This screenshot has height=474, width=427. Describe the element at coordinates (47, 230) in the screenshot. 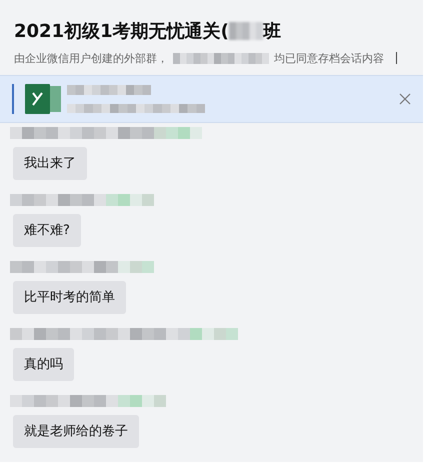

I see `message-bubble: 难不难?` at that location.